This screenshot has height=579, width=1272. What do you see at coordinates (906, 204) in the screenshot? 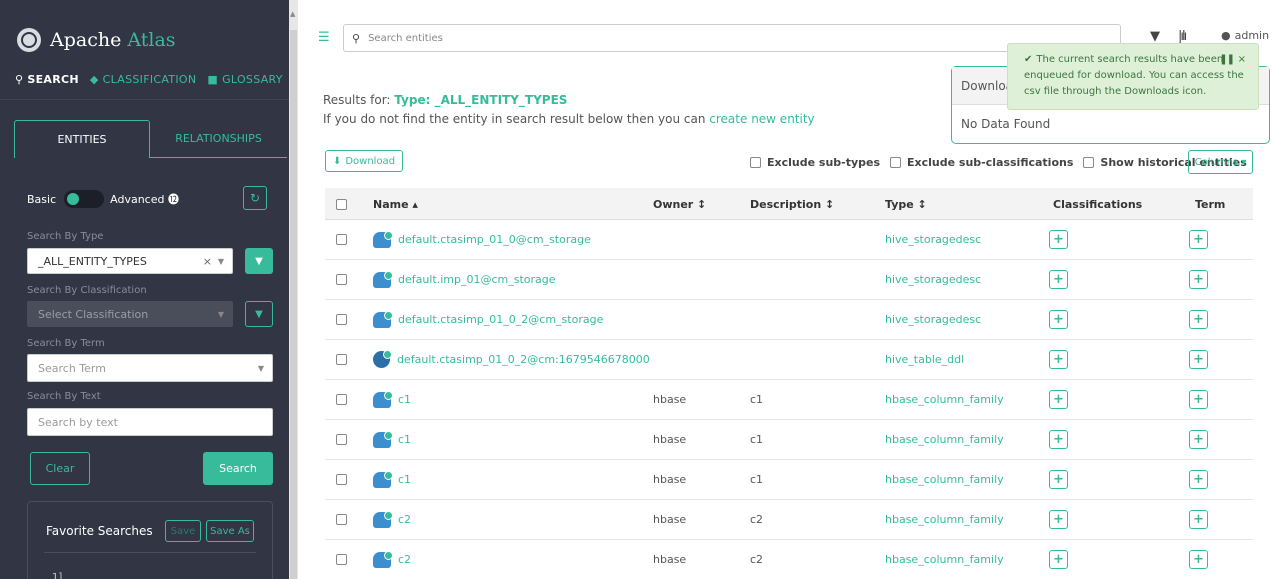
I see `column-header-type: Type ↕` at bounding box center [906, 204].